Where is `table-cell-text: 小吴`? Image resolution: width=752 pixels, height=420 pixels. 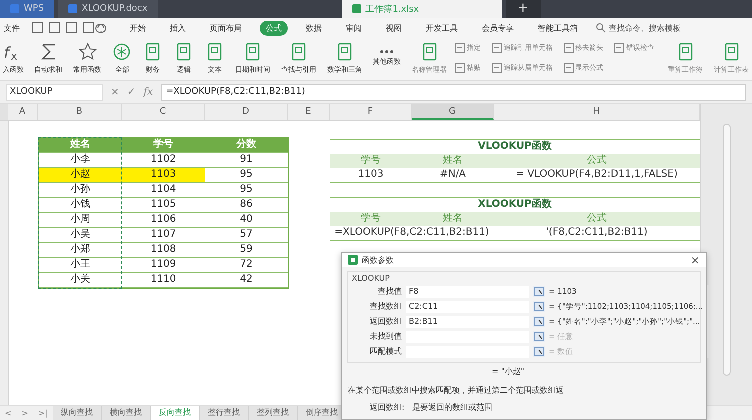 table-cell-text: 小吴 is located at coordinates (81, 235).